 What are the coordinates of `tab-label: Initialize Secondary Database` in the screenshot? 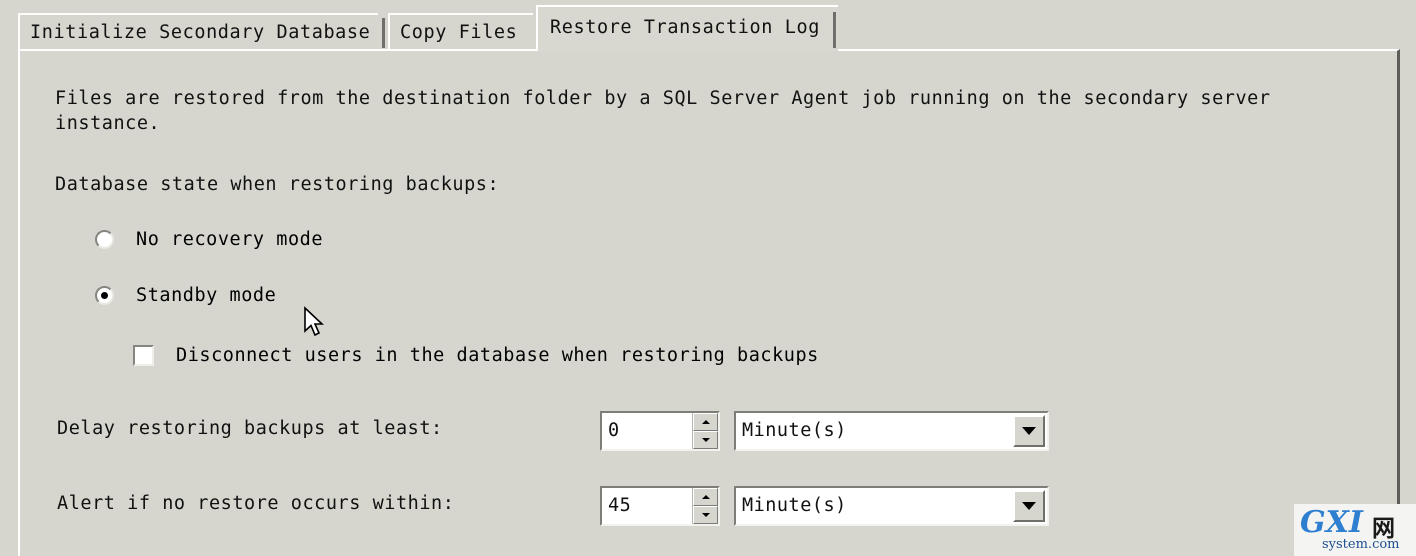 It's located at (200, 32).